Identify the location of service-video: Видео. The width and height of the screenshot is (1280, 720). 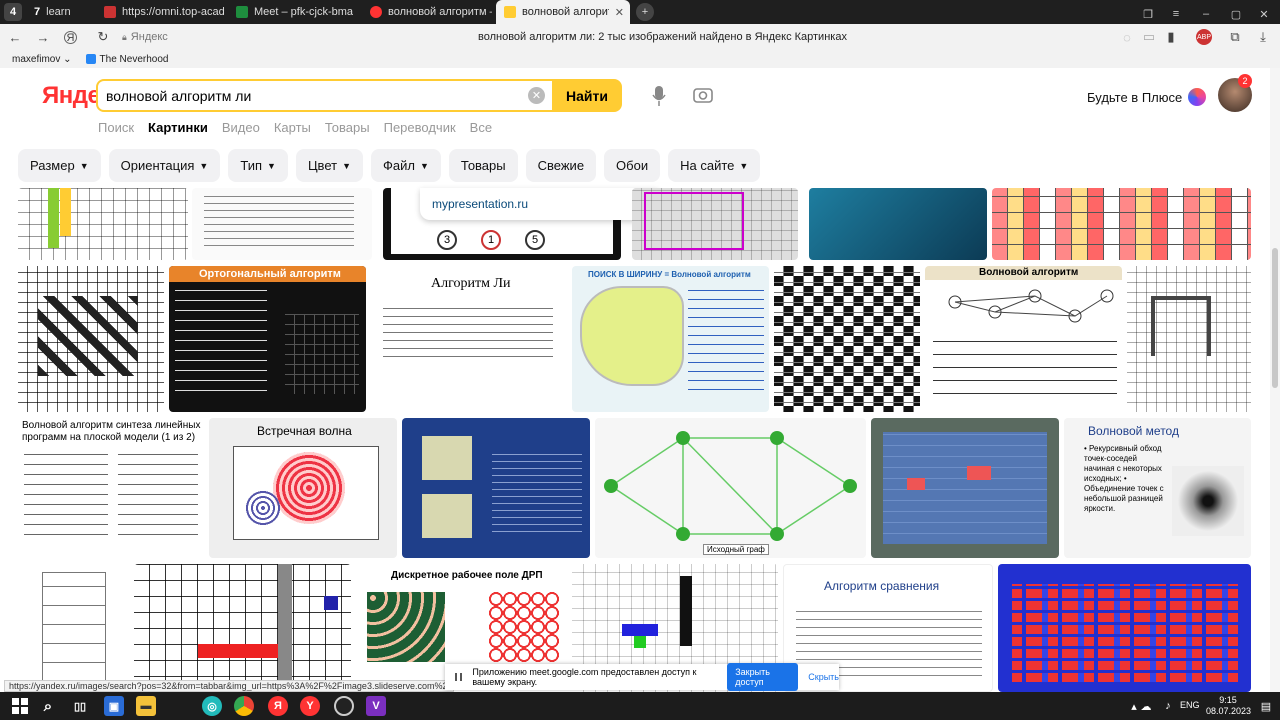
(241, 127).